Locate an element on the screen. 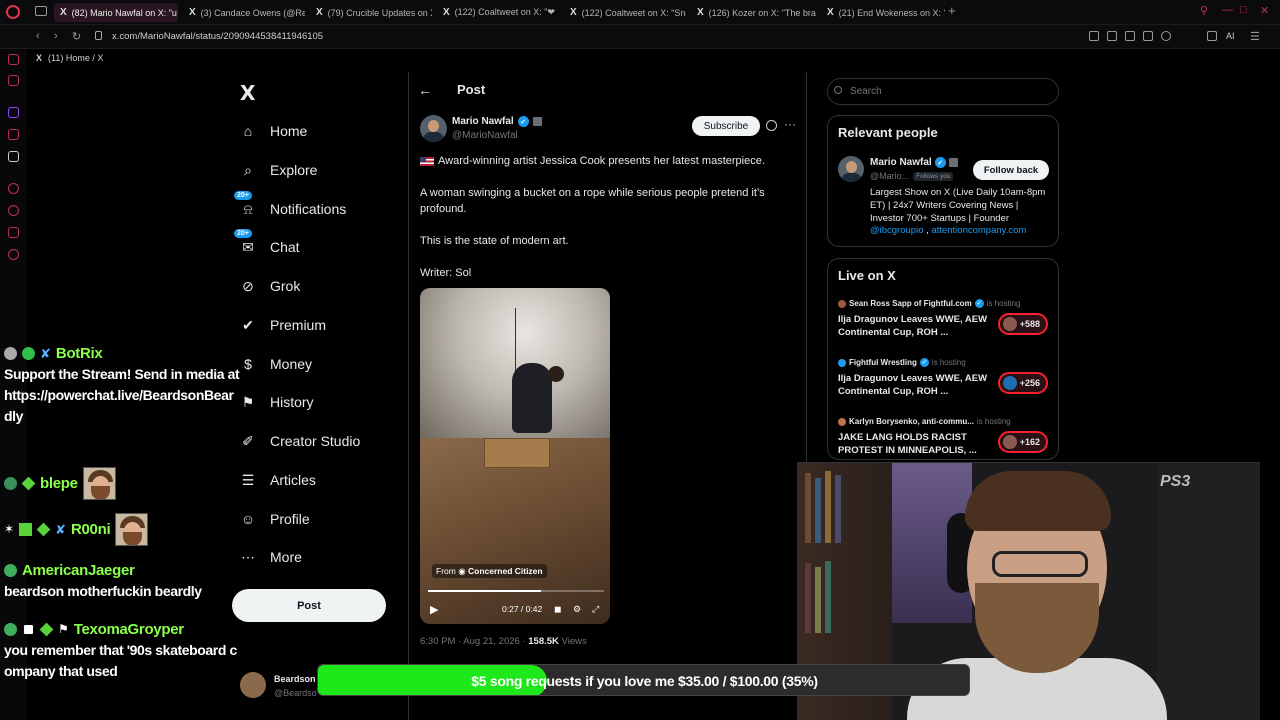 This screenshot has width=1280, height=720. count-text: +588 is located at coordinates (1029, 324).